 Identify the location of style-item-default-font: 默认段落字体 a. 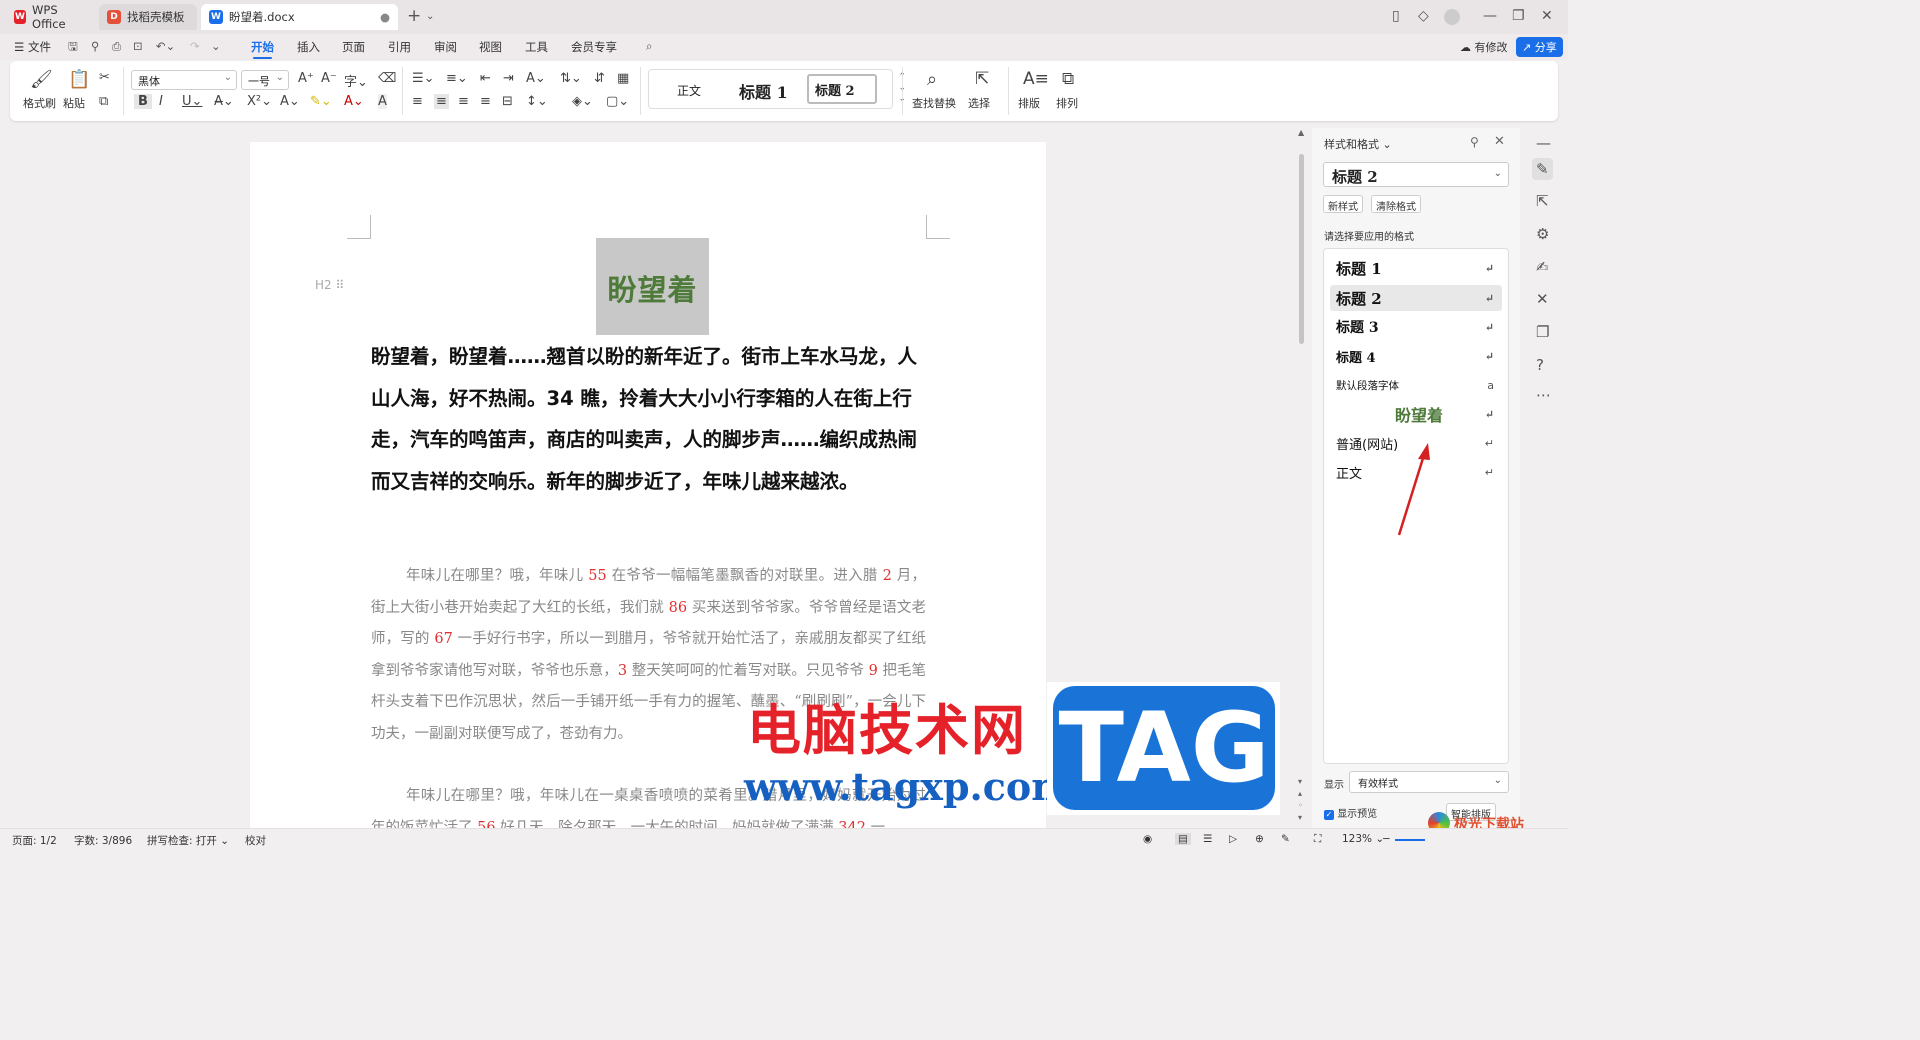
(1416, 385).